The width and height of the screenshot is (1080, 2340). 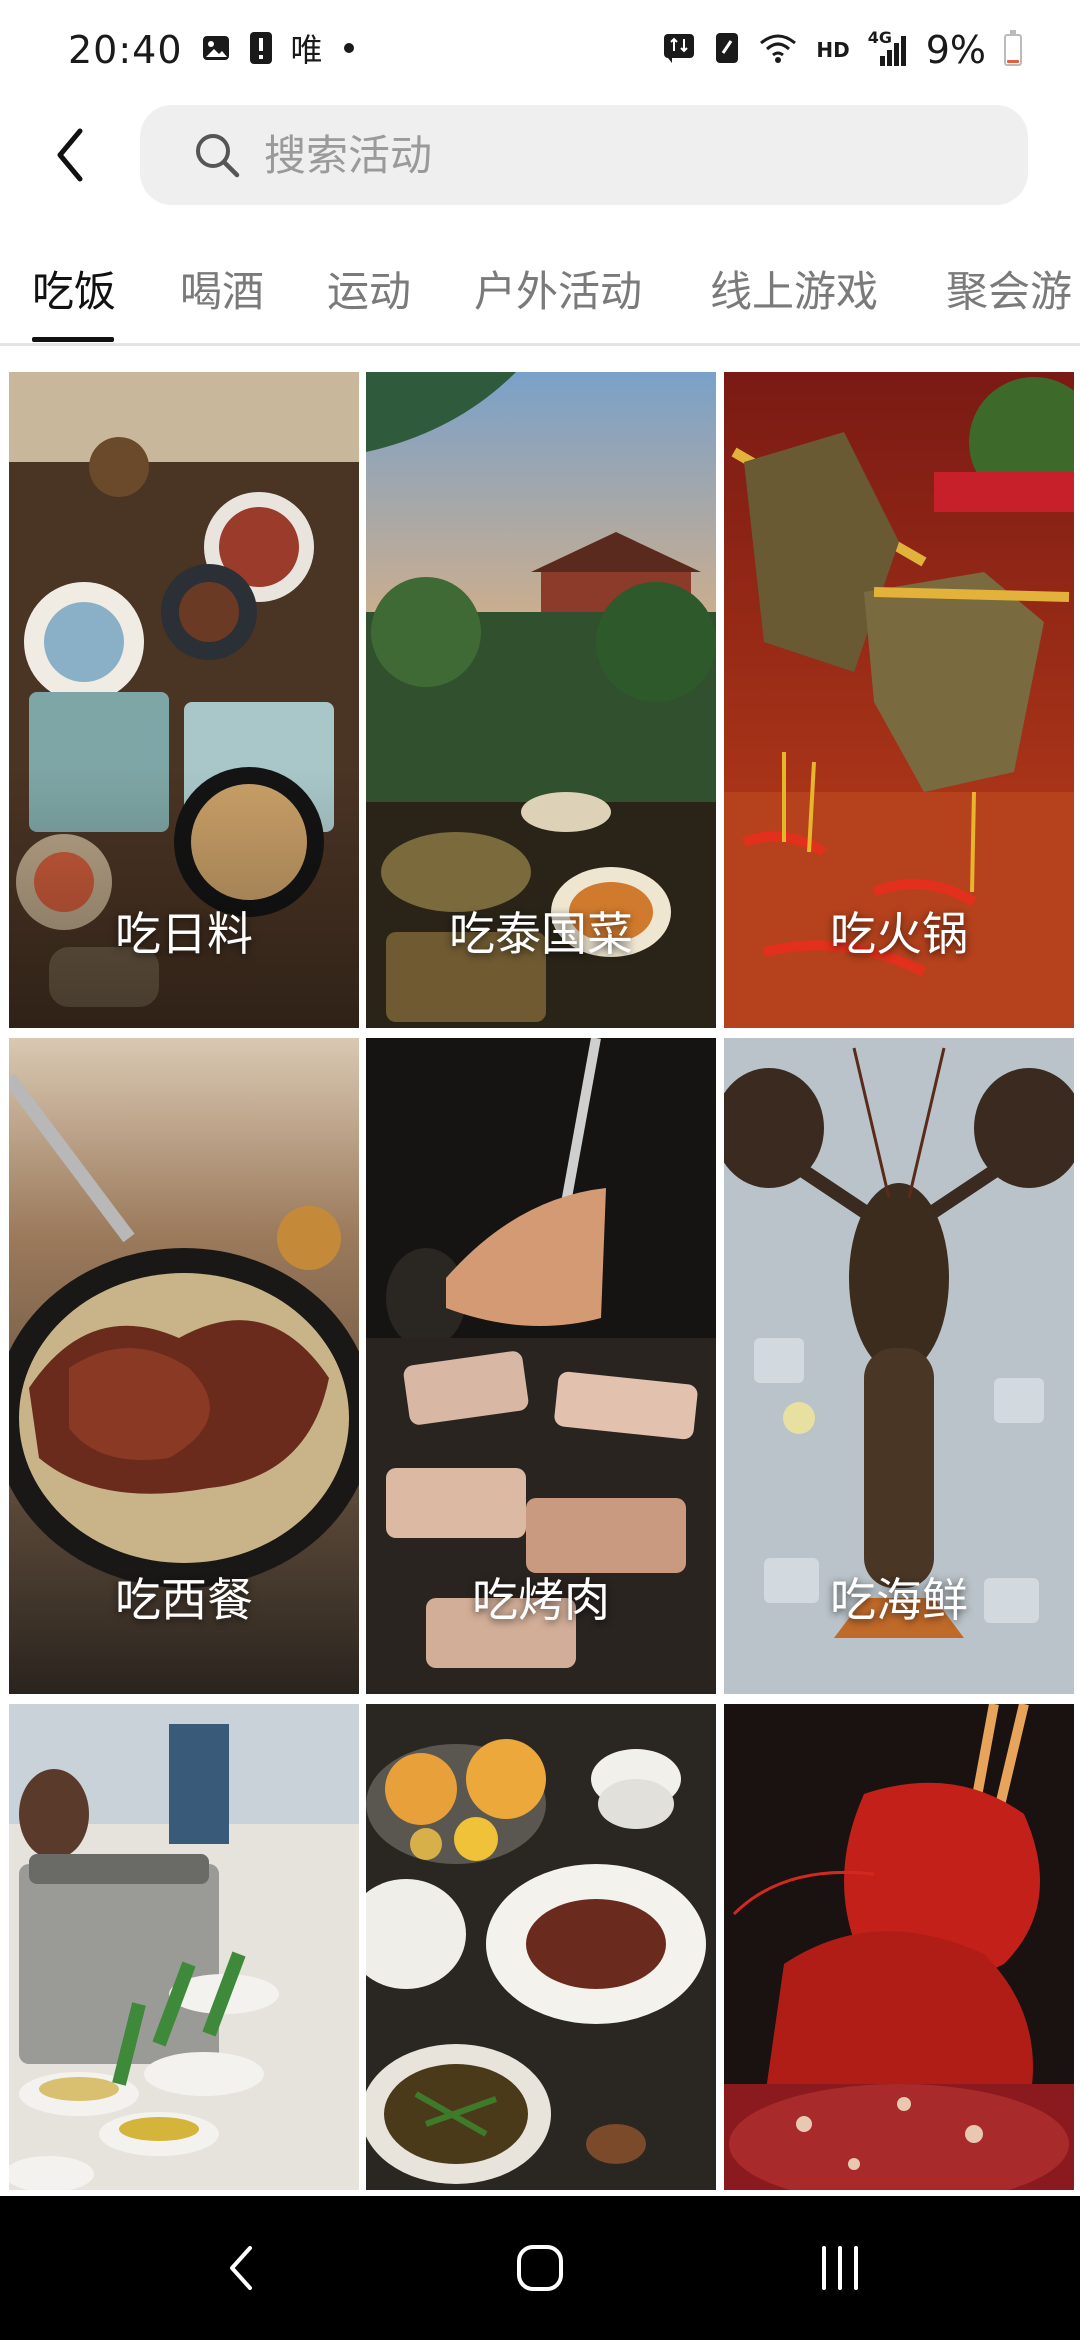 I want to click on tab-drink: 喝酒, so click(x=222, y=288).